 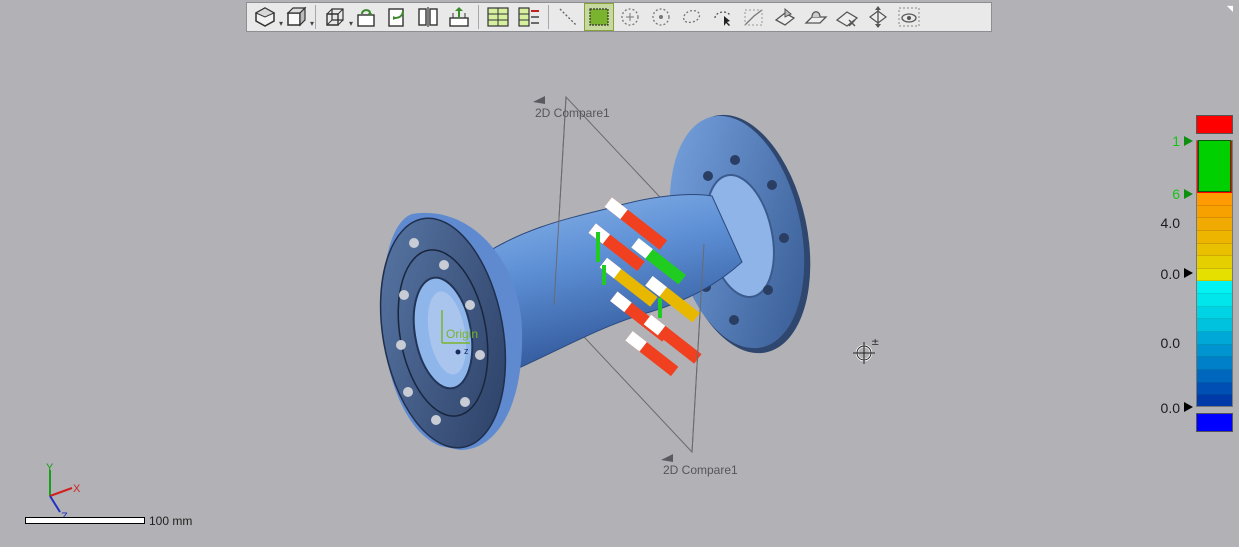 I want to click on origin-axis-label: z, so click(x=466, y=351).